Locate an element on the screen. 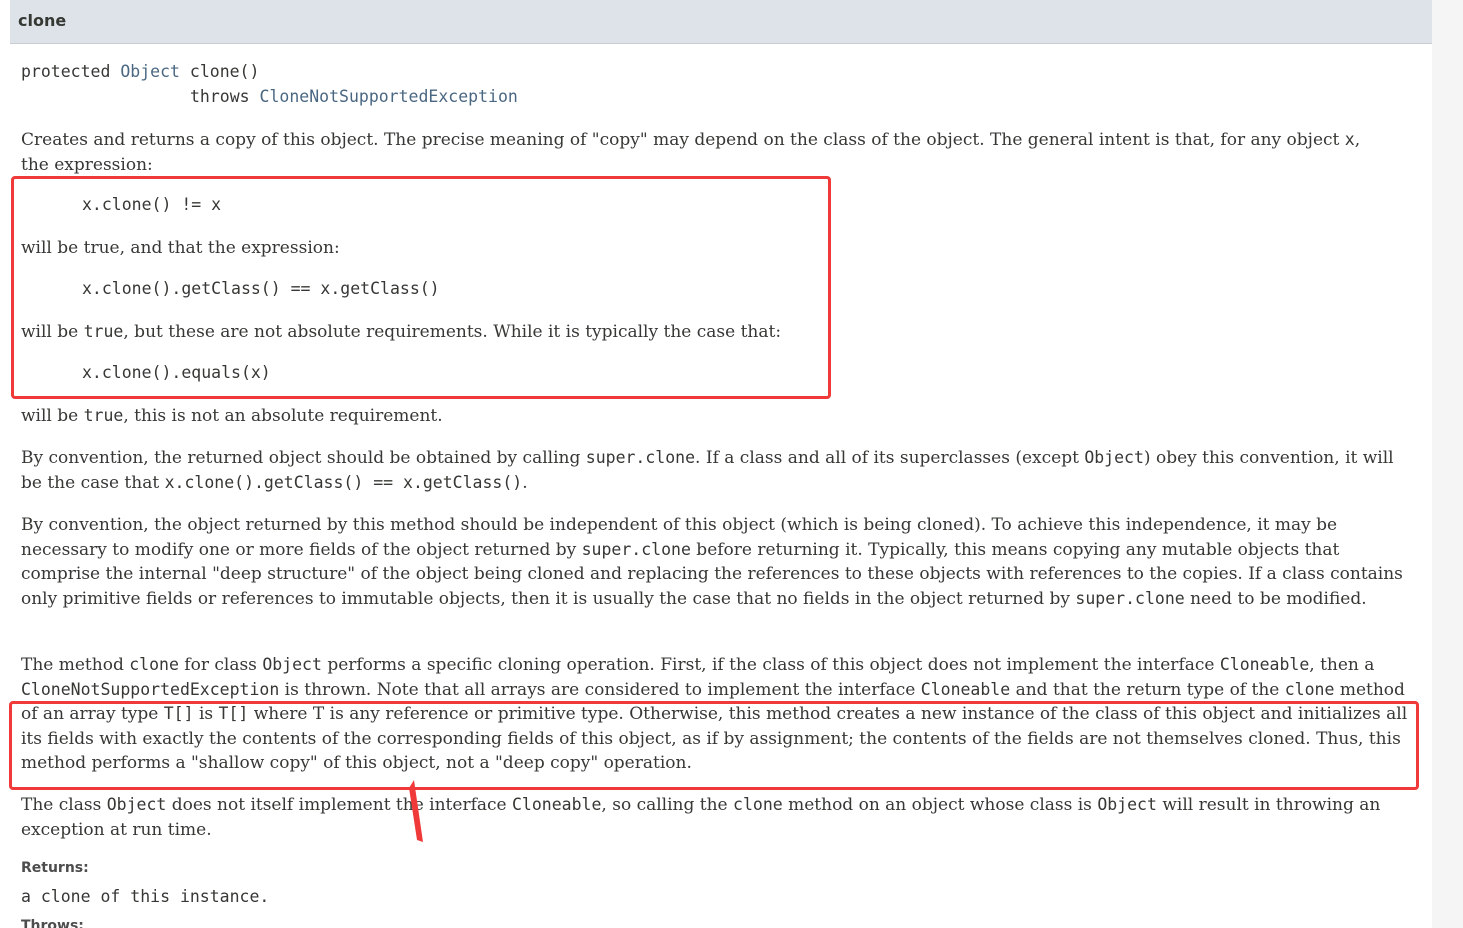 Image resolution: width=1463 pixels, height=928 pixels. para7-t4: , then a is located at coordinates (1342, 665).